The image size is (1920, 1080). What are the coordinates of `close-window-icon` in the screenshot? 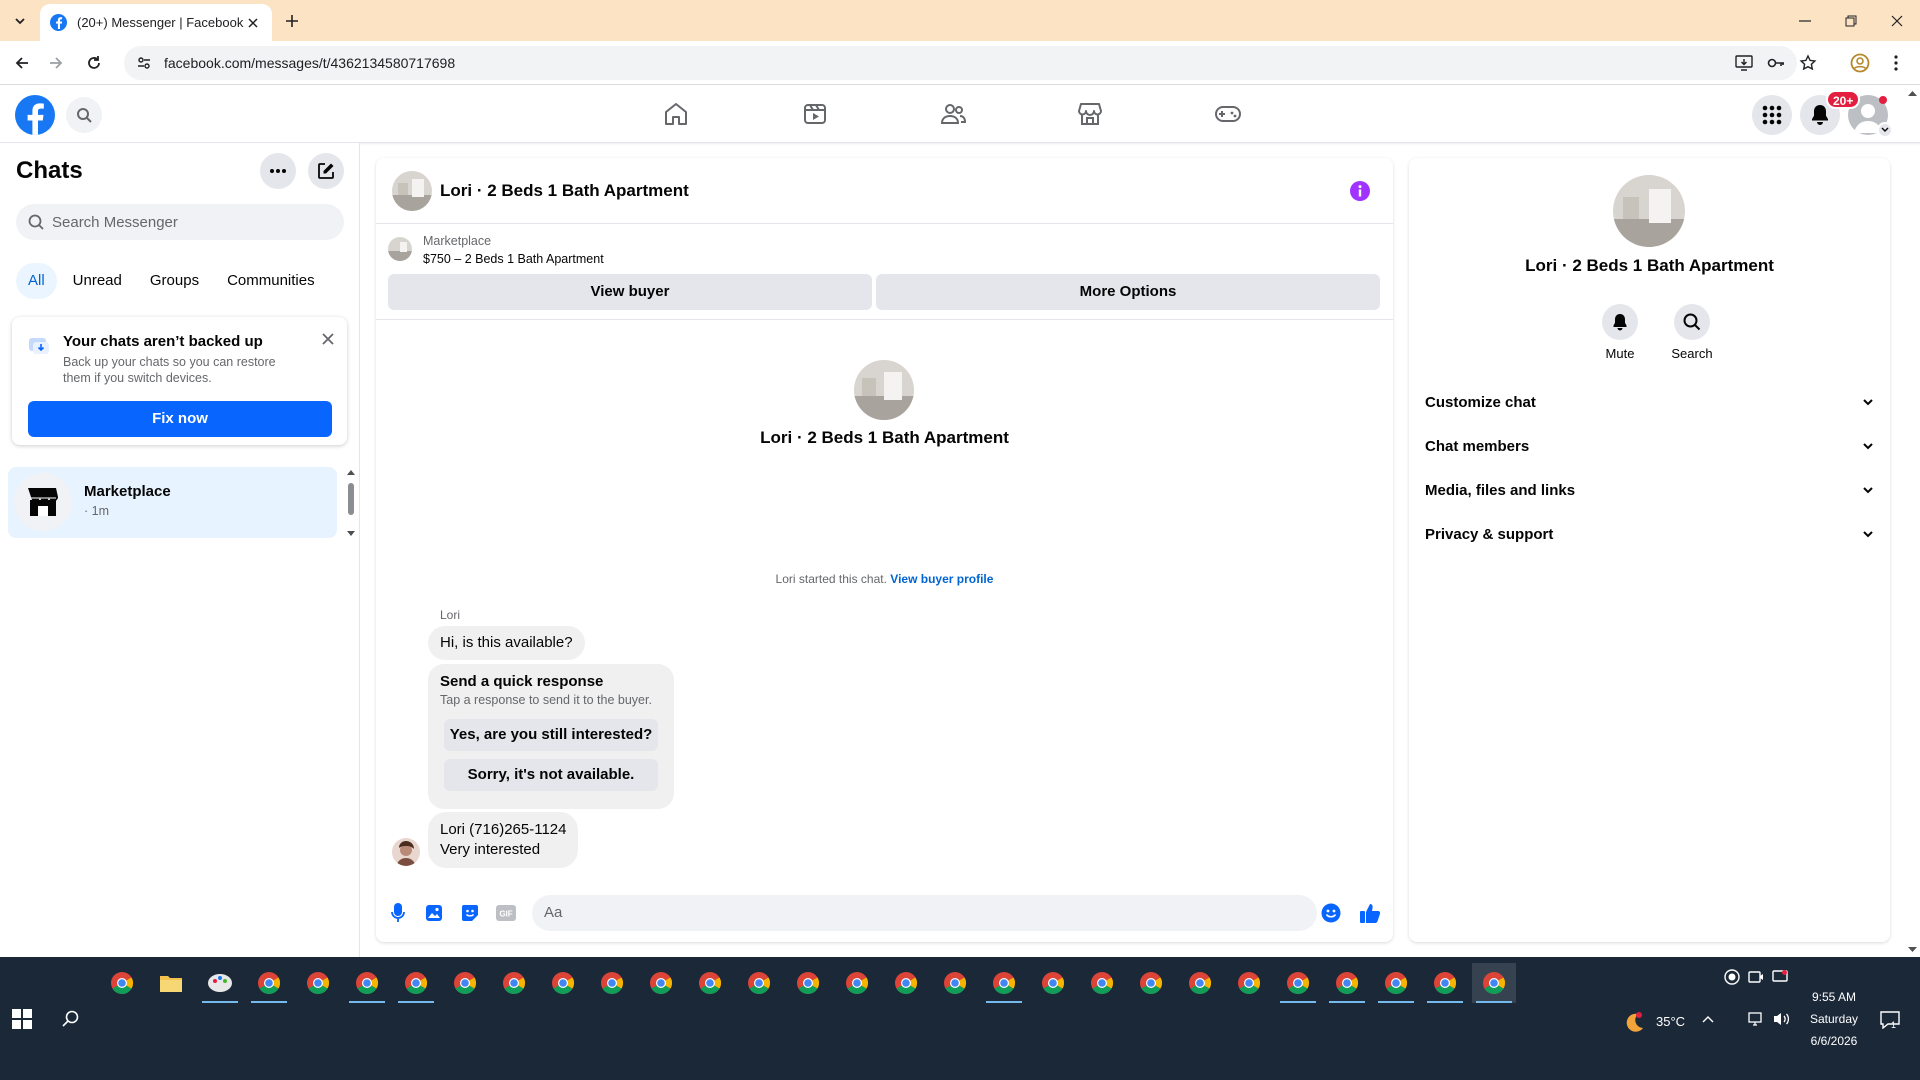 It's located at (1897, 20).